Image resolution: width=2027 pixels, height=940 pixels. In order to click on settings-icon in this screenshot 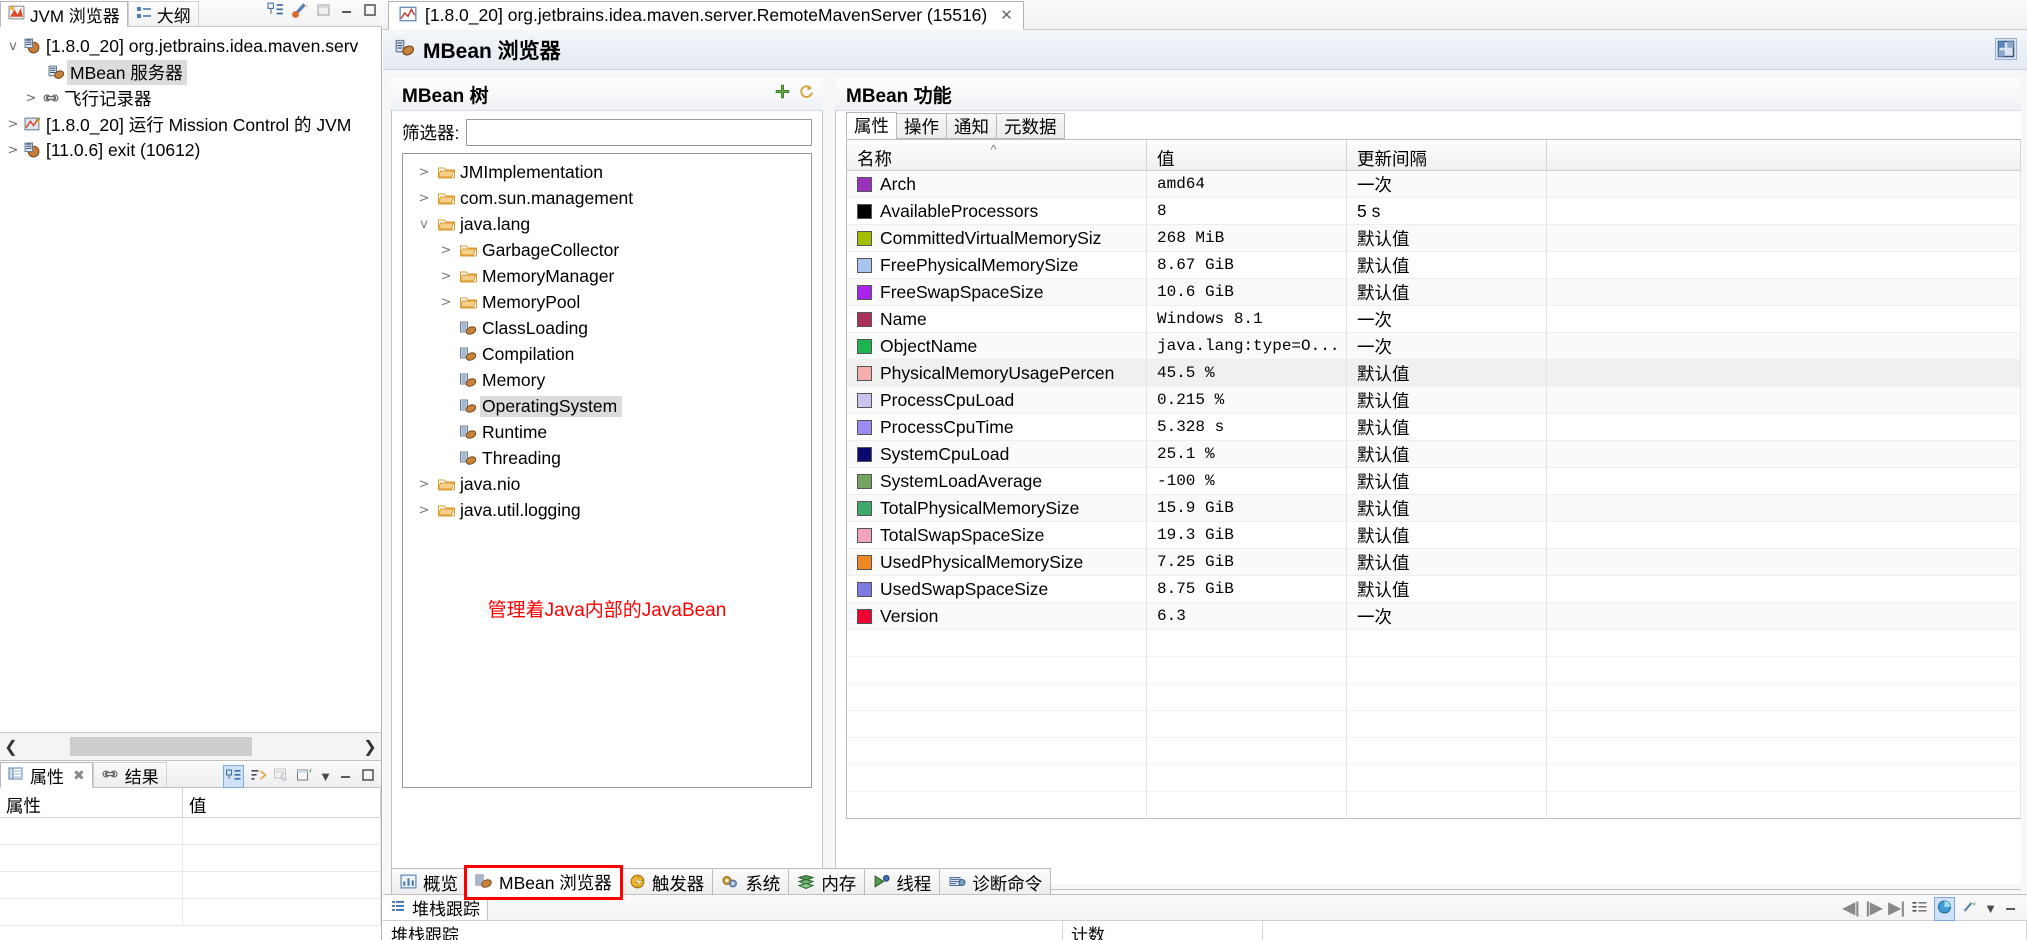, I will do `click(1969, 909)`.